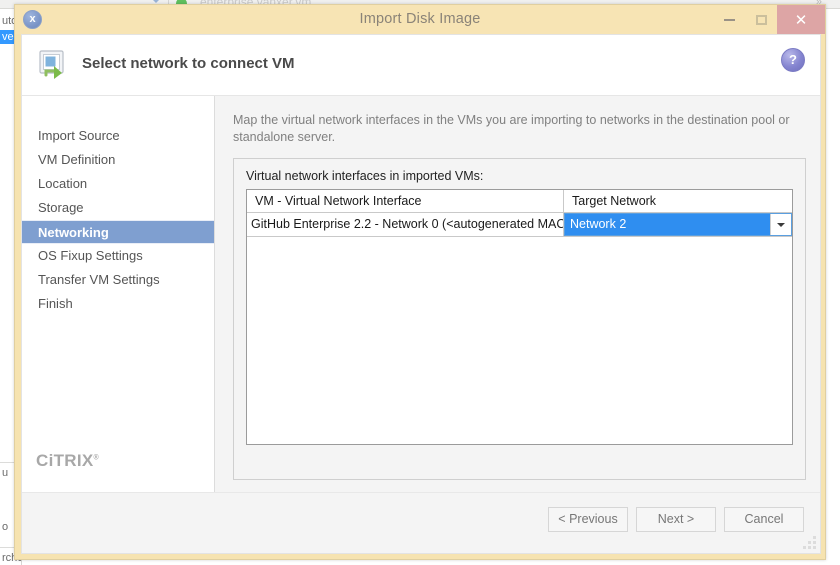 Image resolution: width=840 pixels, height=565 pixels. I want to click on maximize-button, so click(761, 19).